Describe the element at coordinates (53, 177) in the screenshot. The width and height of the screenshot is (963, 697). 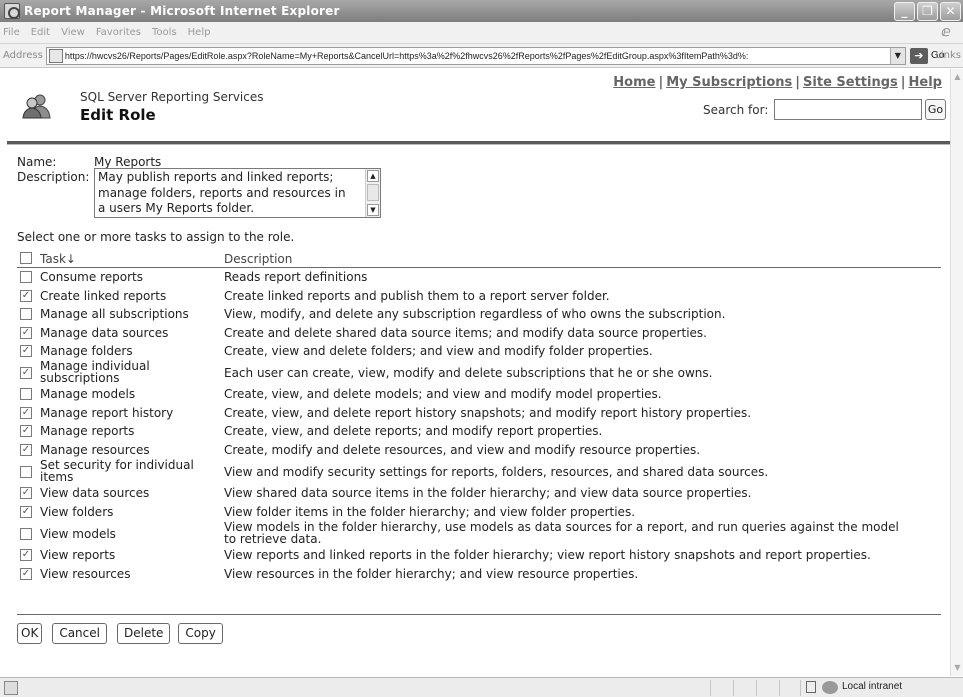
I see `description-label: Description:` at that location.